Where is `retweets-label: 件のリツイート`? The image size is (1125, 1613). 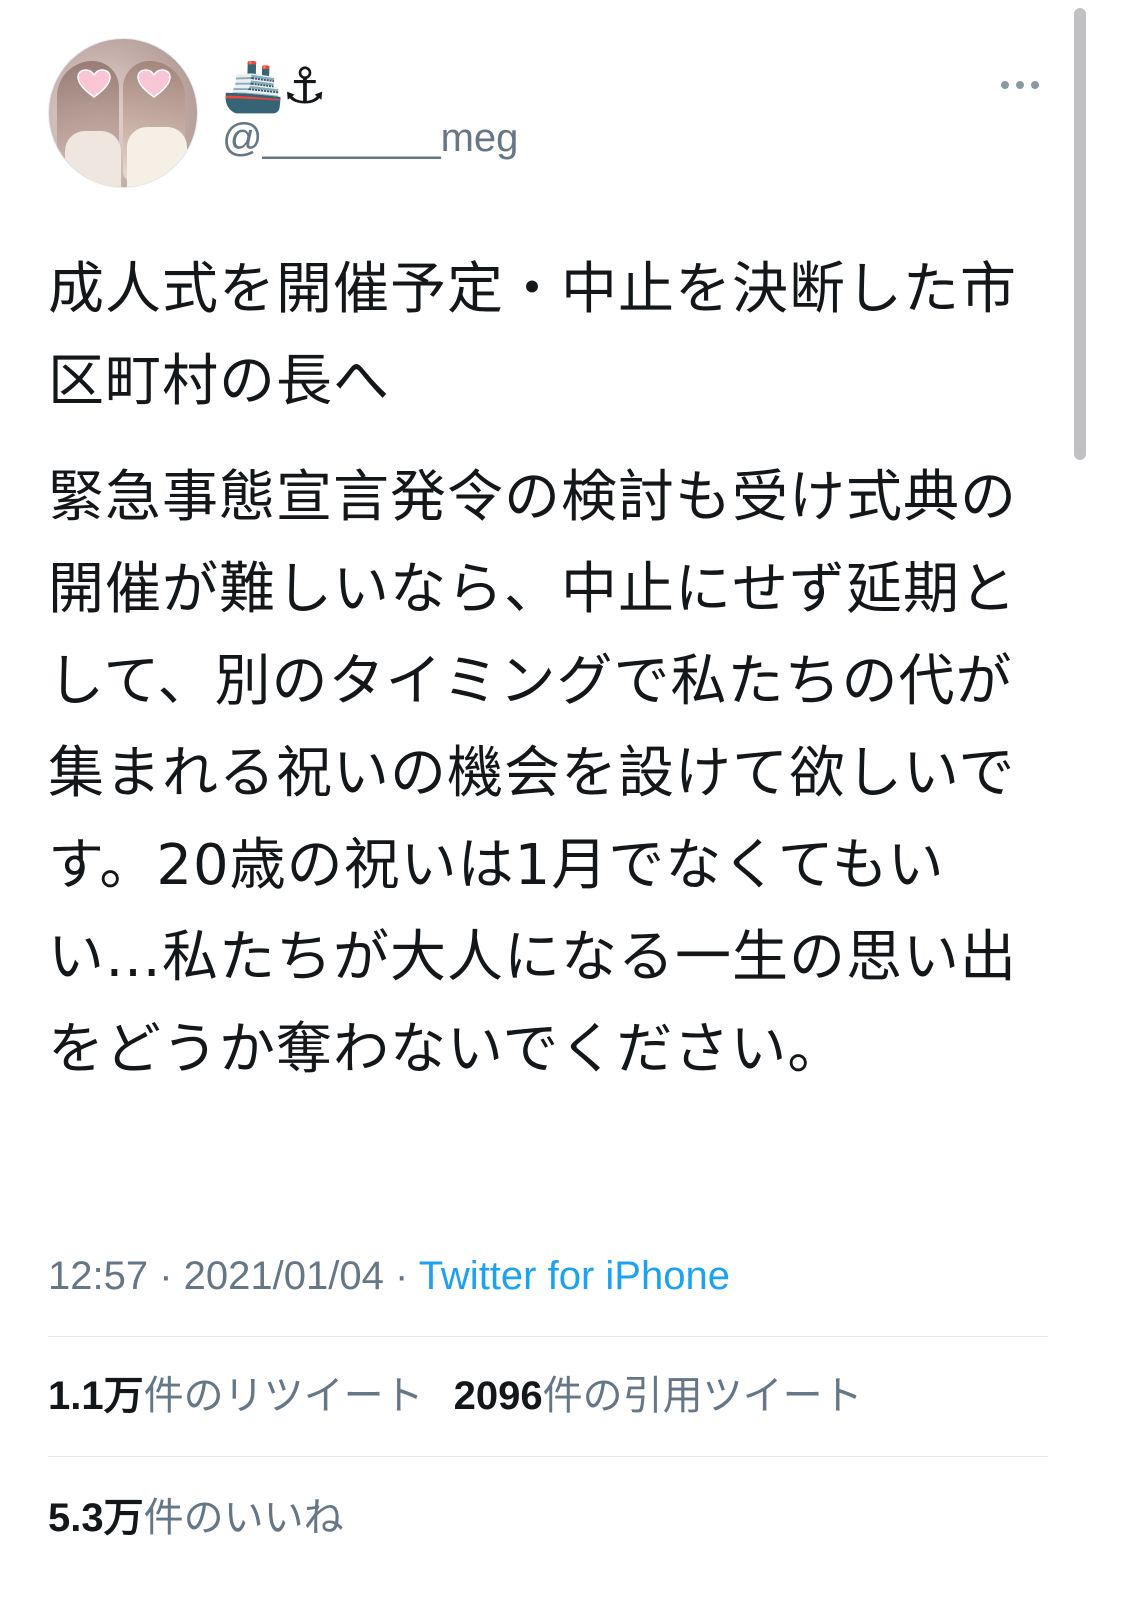
retweets-label: 件のリツイート is located at coordinates (283, 1396).